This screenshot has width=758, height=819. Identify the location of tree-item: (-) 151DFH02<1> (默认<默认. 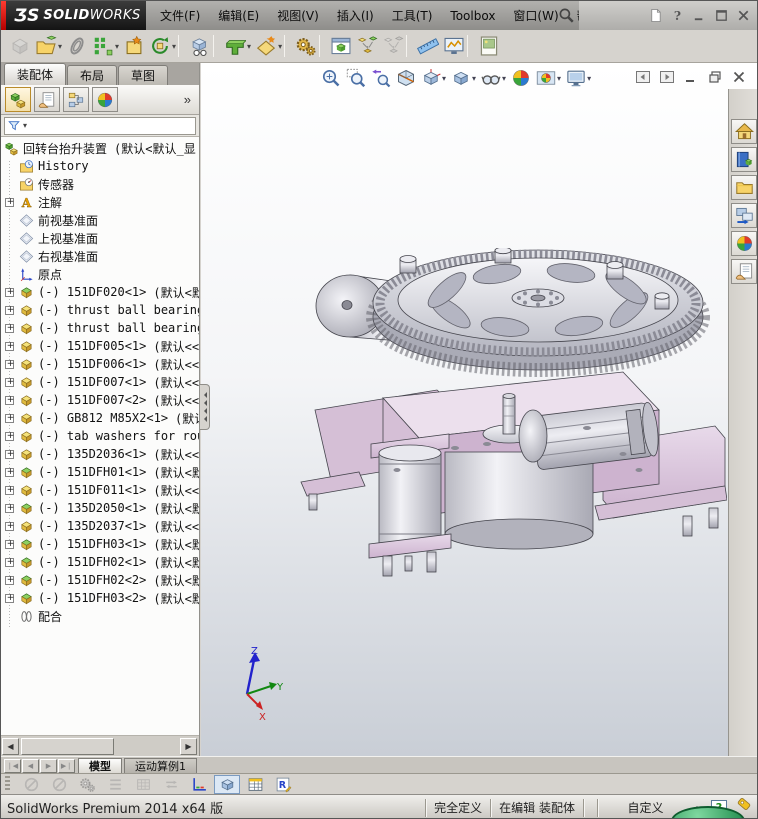
(100, 562).